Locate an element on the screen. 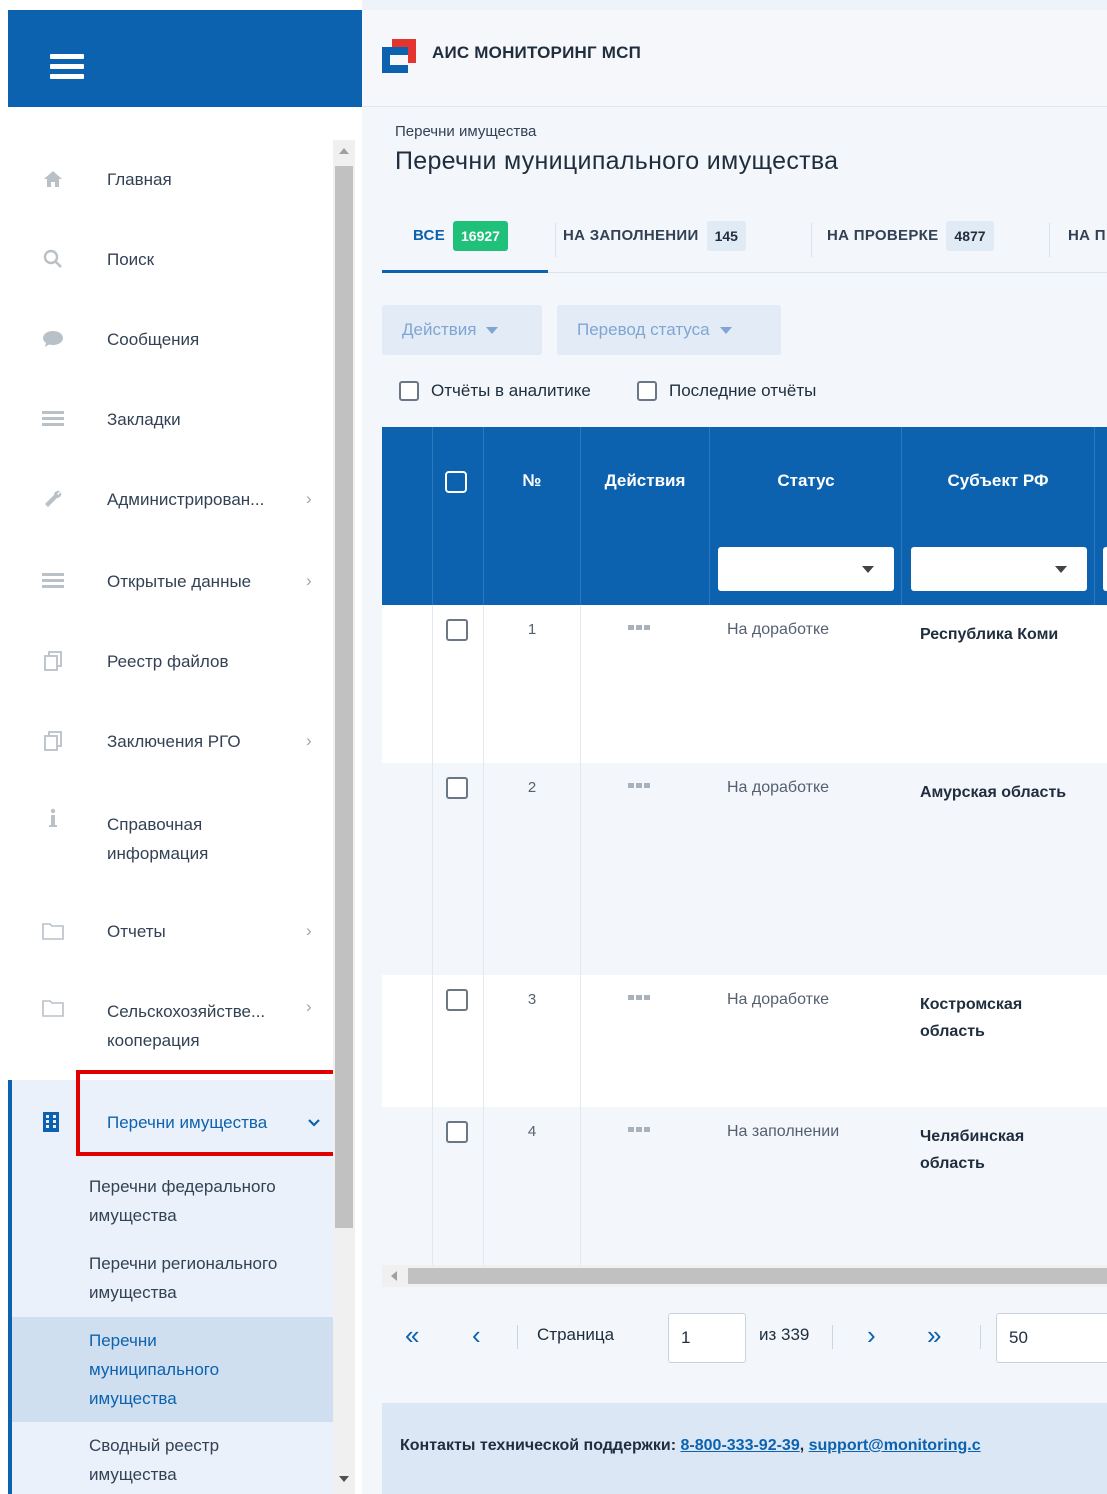 Image resolution: width=1107 pixels, height=1494 pixels. sidebar-scrollbar is located at coordinates (344, 817).